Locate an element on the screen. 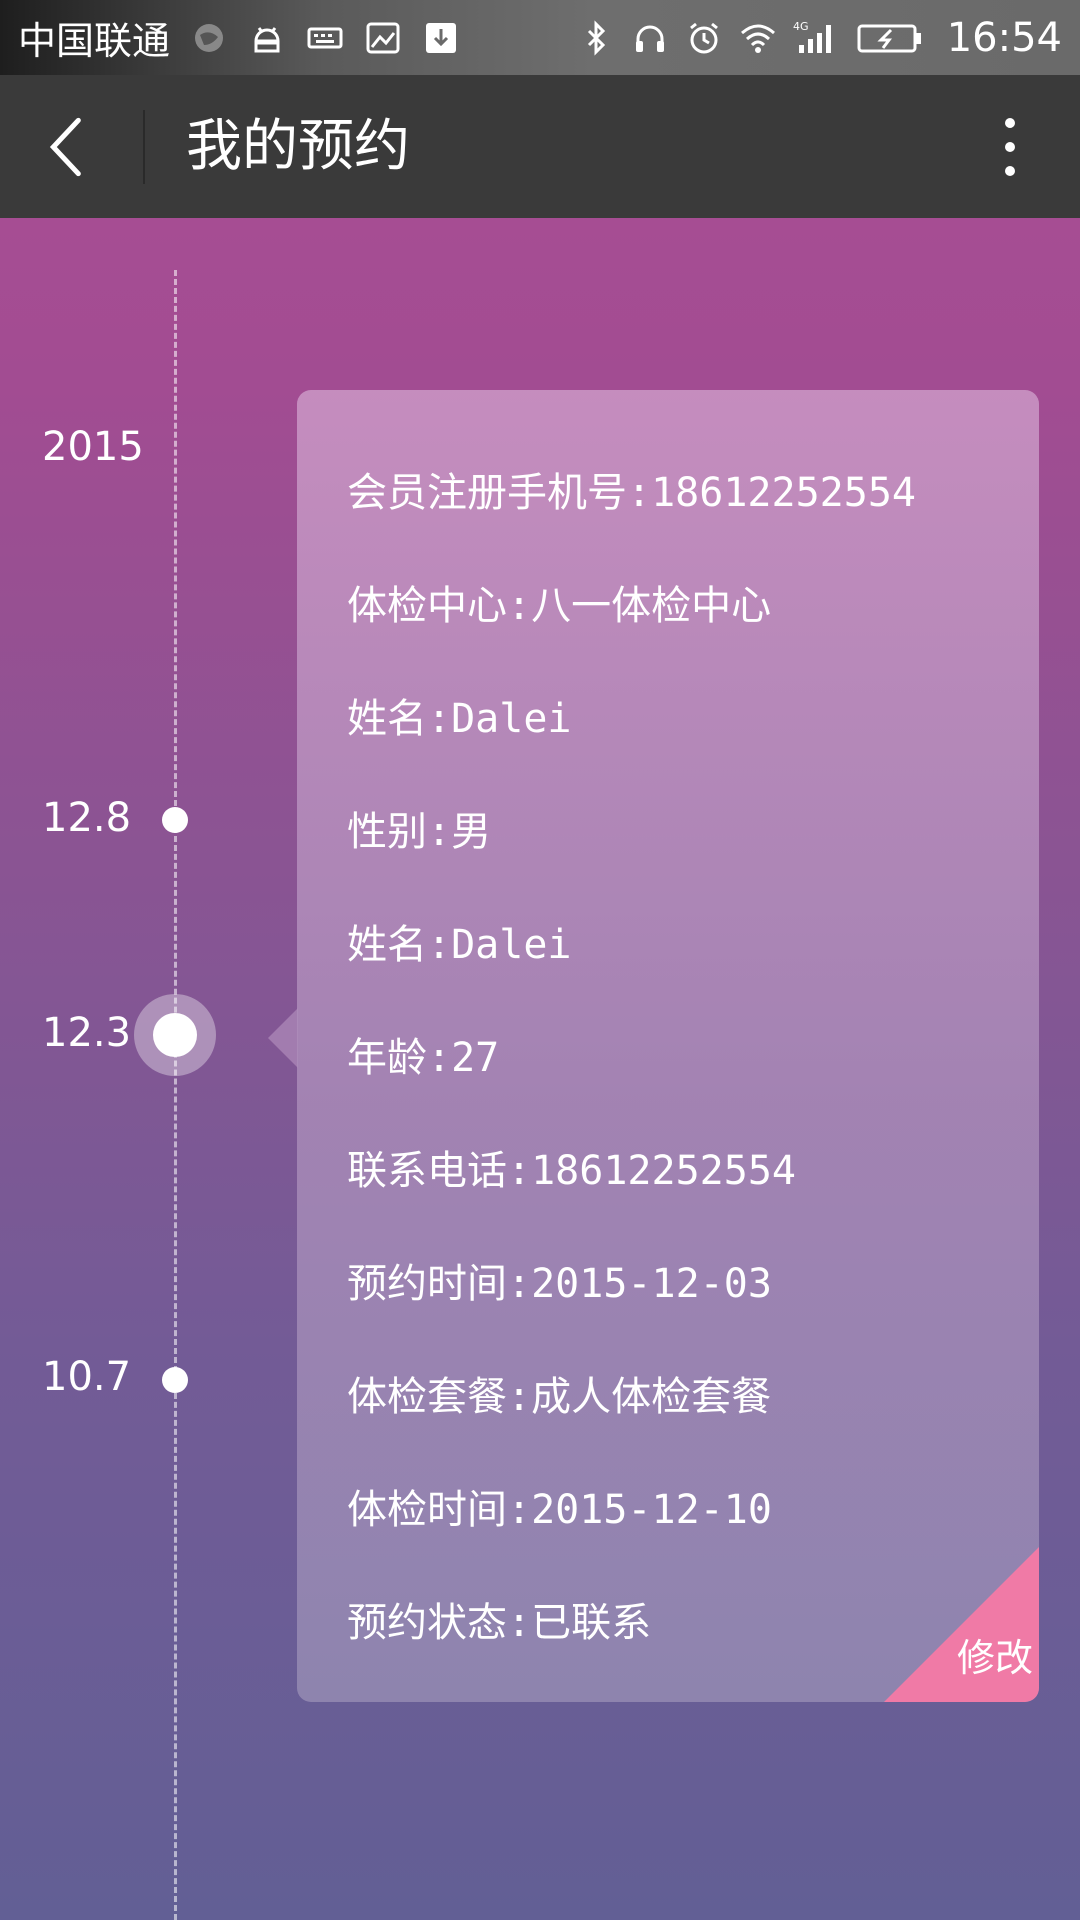  timeline-date-label: 12.8 is located at coordinates (86, 818).